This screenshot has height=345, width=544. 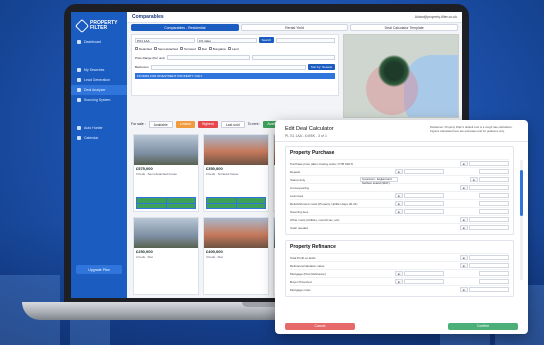 I want to click on lowest-price-pill: Lowest, so click(x=185, y=124).